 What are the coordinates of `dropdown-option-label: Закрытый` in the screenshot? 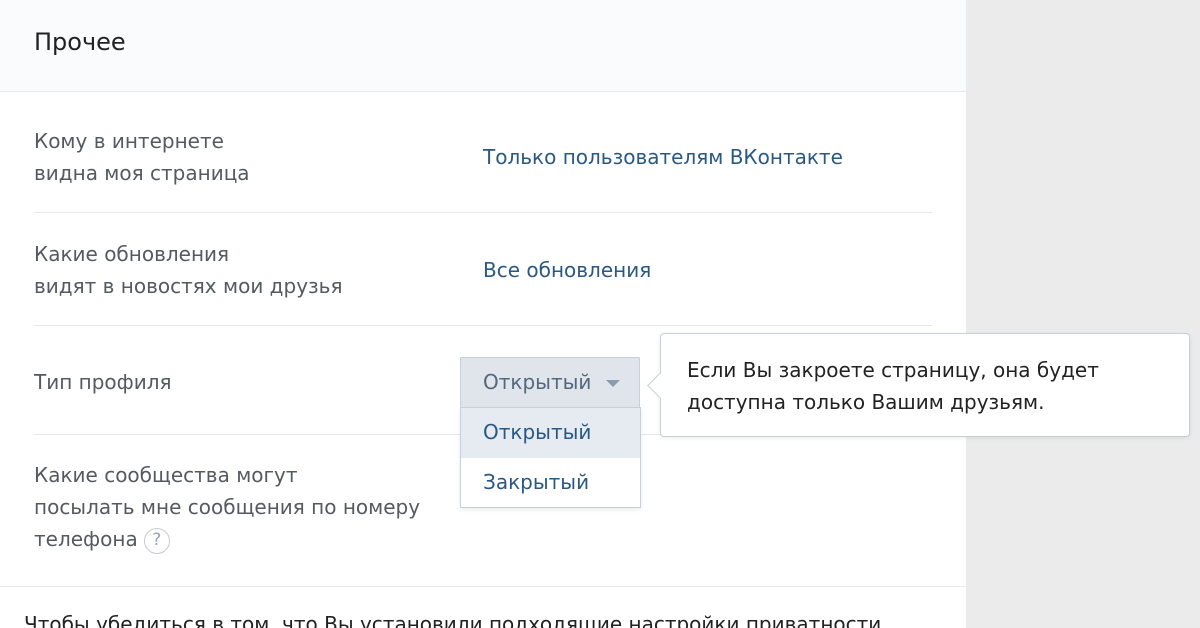 It's located at (536, 482).